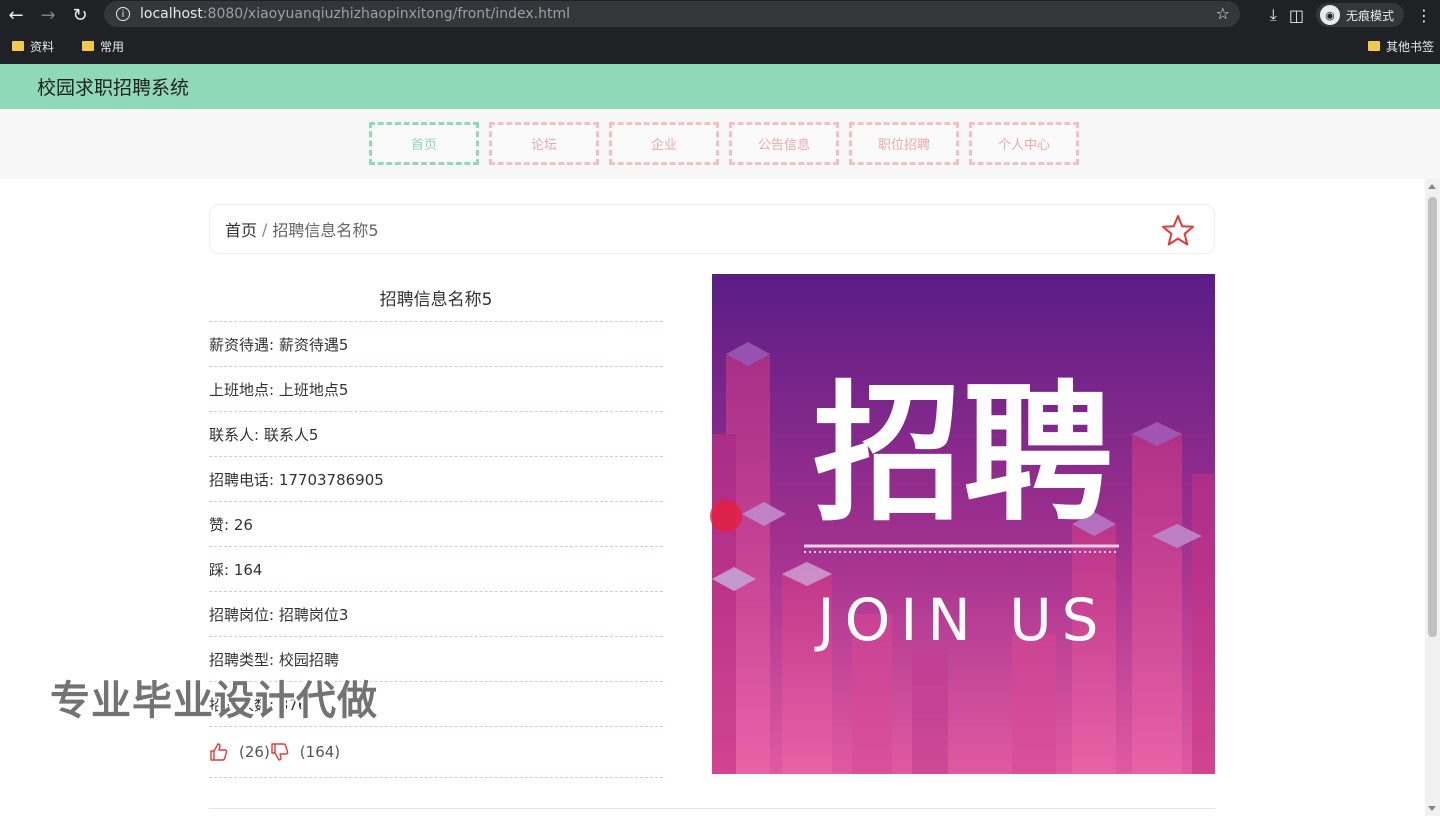  I want to click on nav-item-company: 企业, so click(664, 143).